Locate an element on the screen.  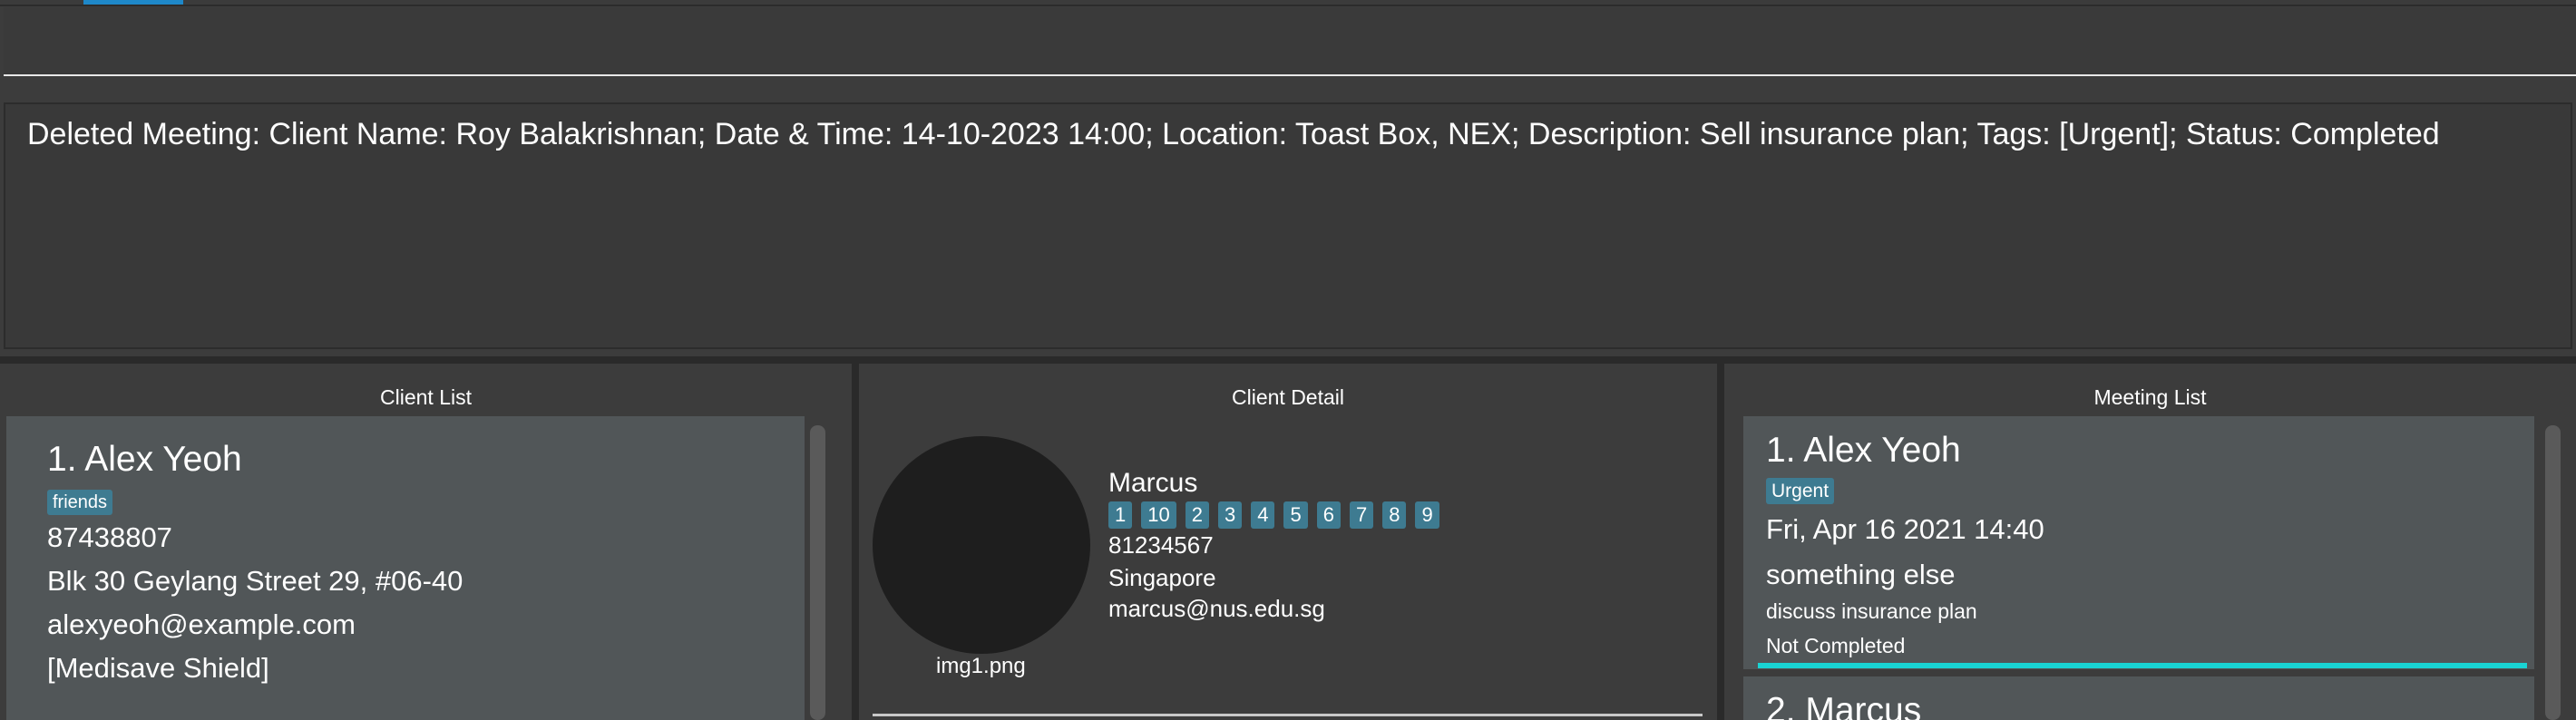
detail-address: Singapore is located at coordinates (1162, 577).